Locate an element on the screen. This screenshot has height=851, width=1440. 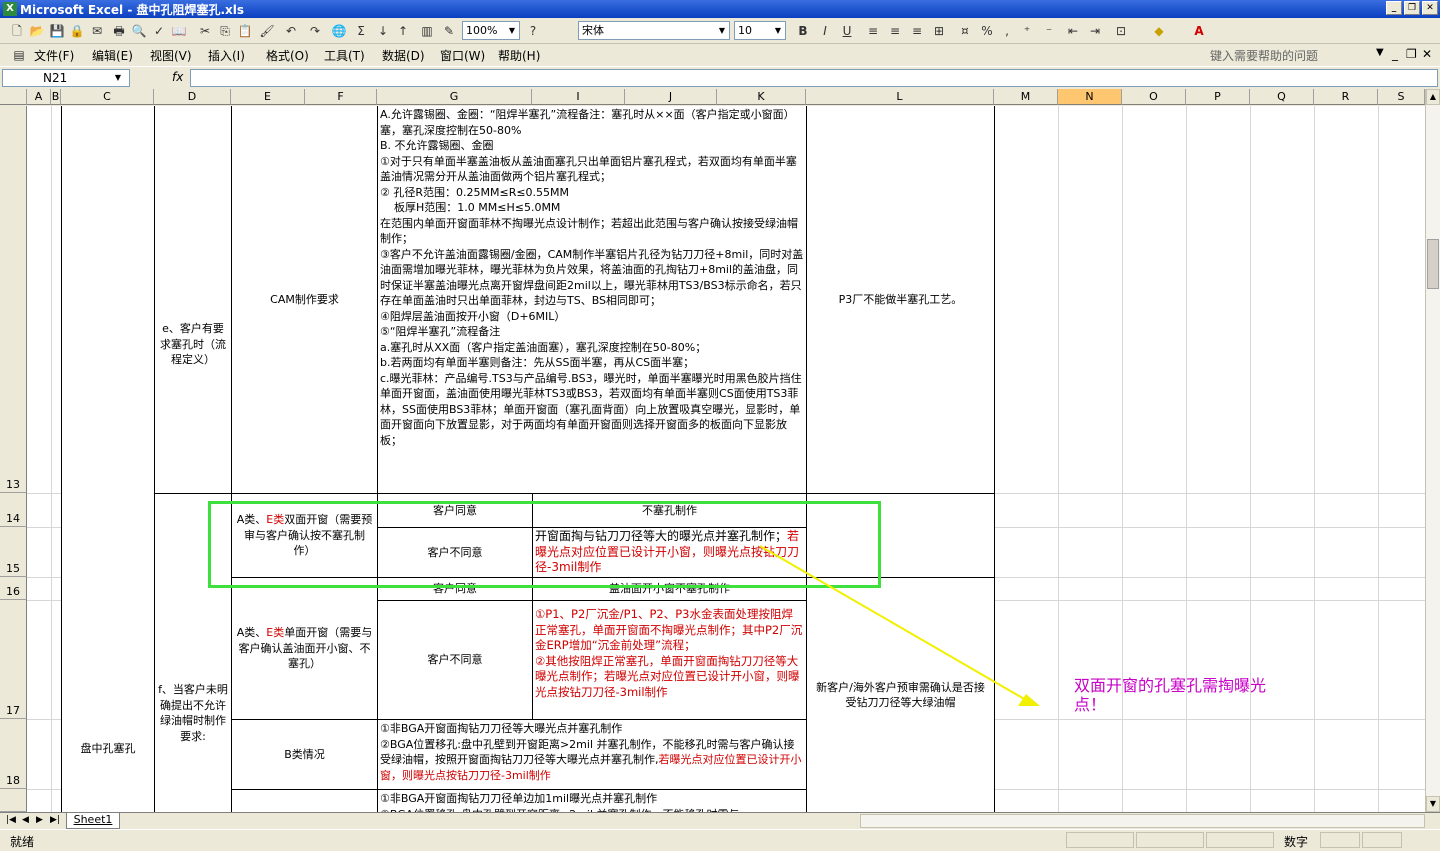
sheet-tab-bar: |◀ ◀ ▶ ▶| Sheet1 is located at coordinates (720, 820).